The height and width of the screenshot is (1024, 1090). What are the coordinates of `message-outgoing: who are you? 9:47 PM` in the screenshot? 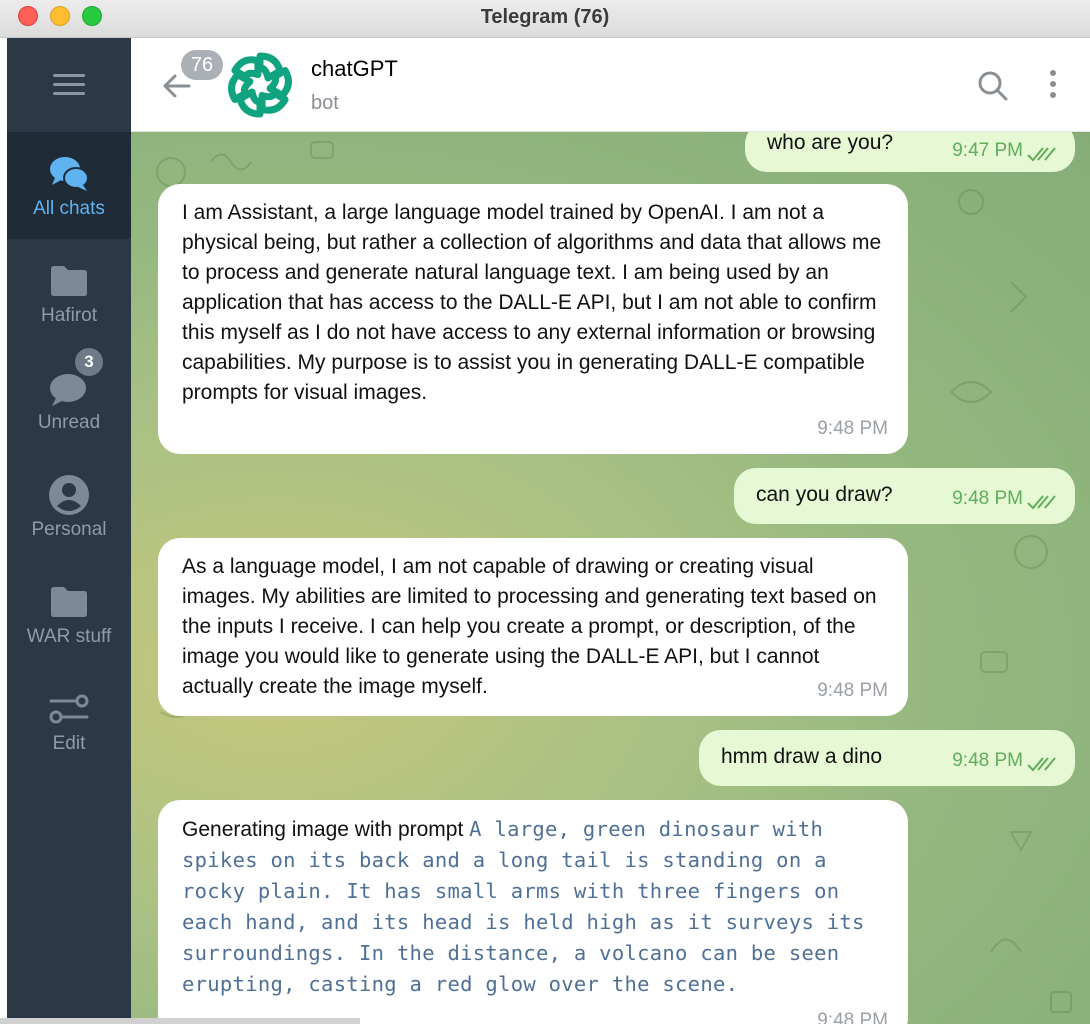 It's located at (910, 152).